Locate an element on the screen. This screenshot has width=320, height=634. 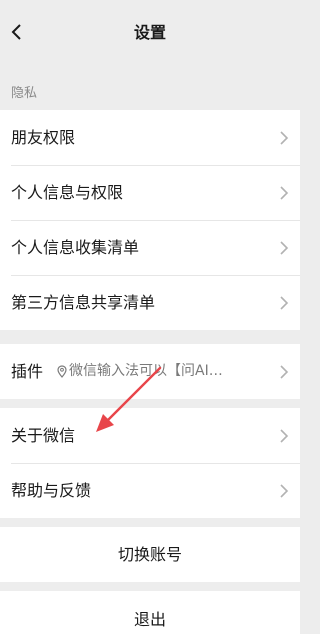
logout-button: 退出 is located at coordinates (150, 612).